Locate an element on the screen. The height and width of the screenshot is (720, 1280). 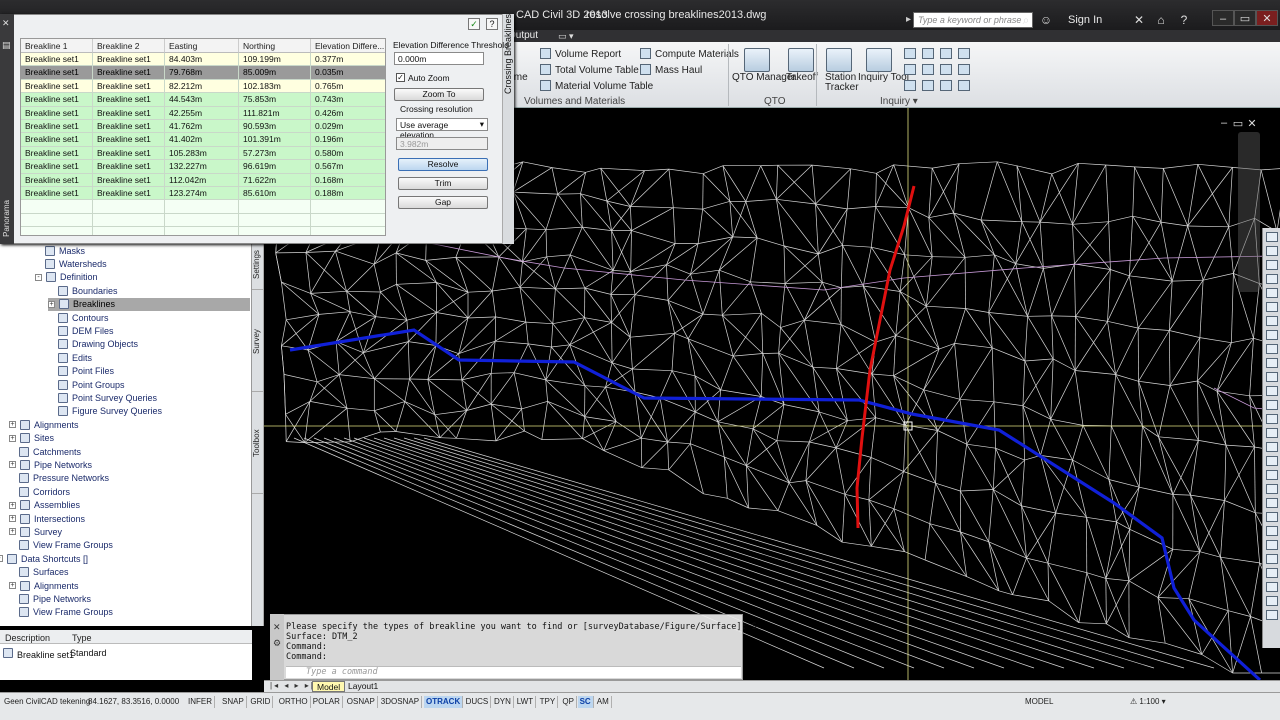
tree-item: Masks is located at coordinates (65, 250).